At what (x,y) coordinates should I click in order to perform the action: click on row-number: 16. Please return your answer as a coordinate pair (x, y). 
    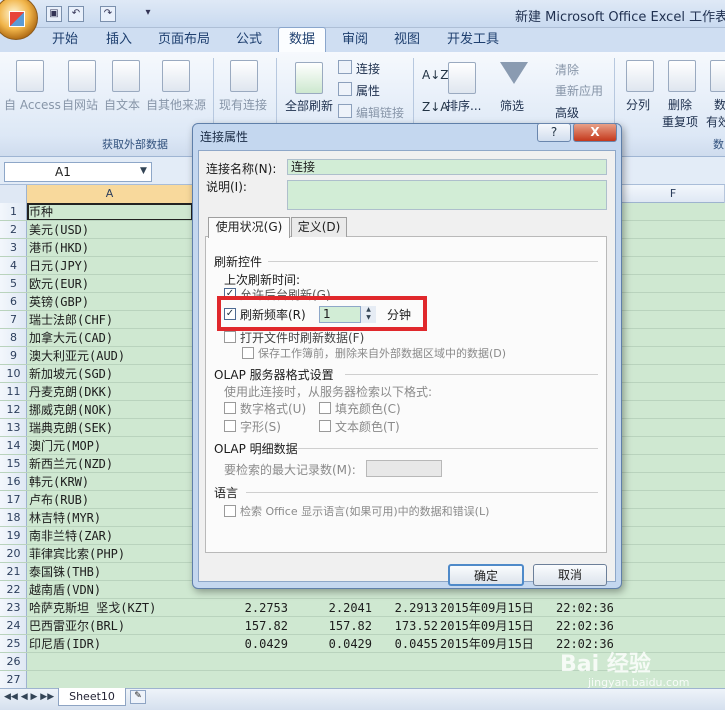
    Looking at the image, I should click on (13, 482).